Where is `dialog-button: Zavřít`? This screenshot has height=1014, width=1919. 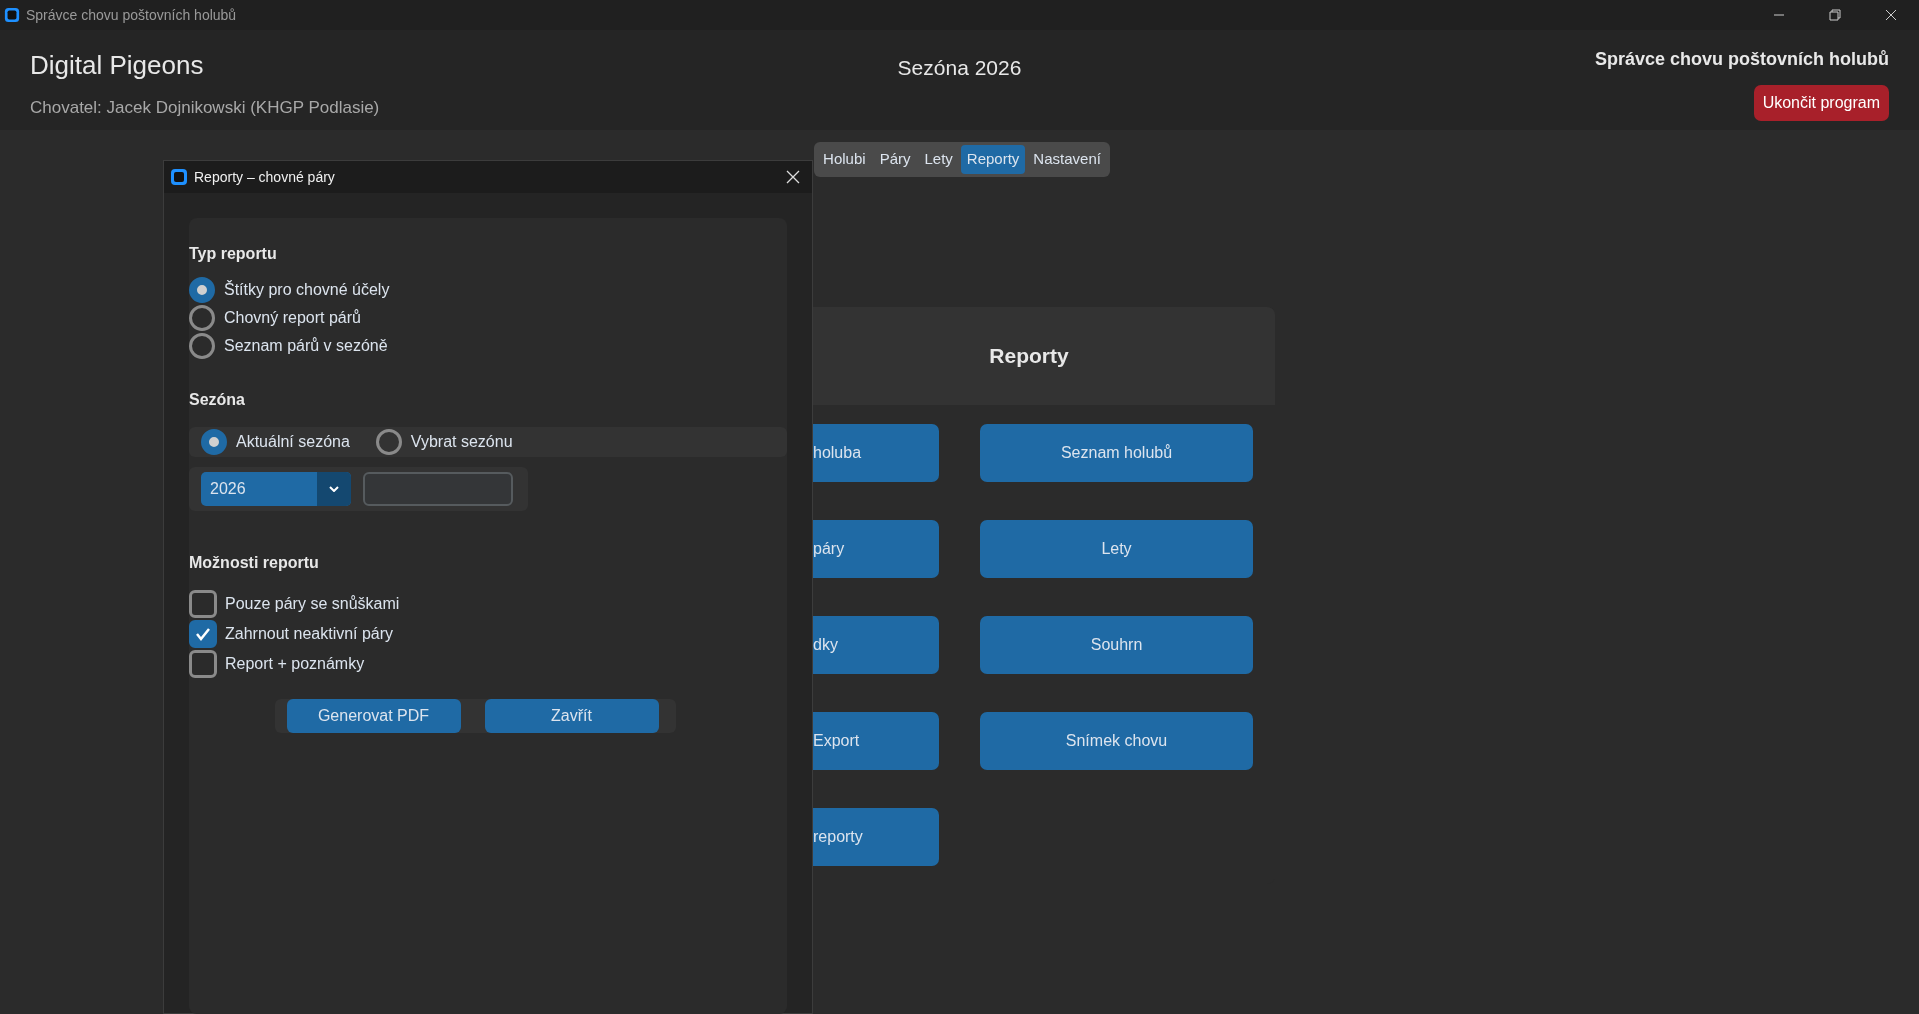 dialog-button: Zavřít is located at coordinates (571, 716).